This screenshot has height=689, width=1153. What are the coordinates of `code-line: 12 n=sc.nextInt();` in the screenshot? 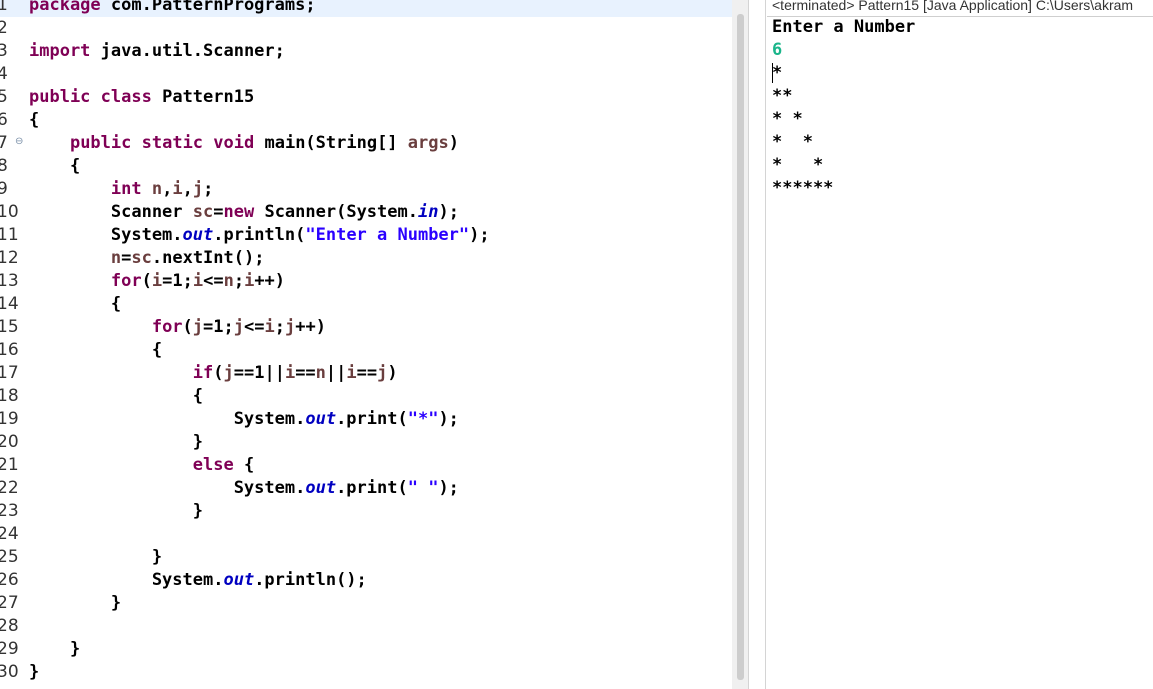 It's located at (366, 258).